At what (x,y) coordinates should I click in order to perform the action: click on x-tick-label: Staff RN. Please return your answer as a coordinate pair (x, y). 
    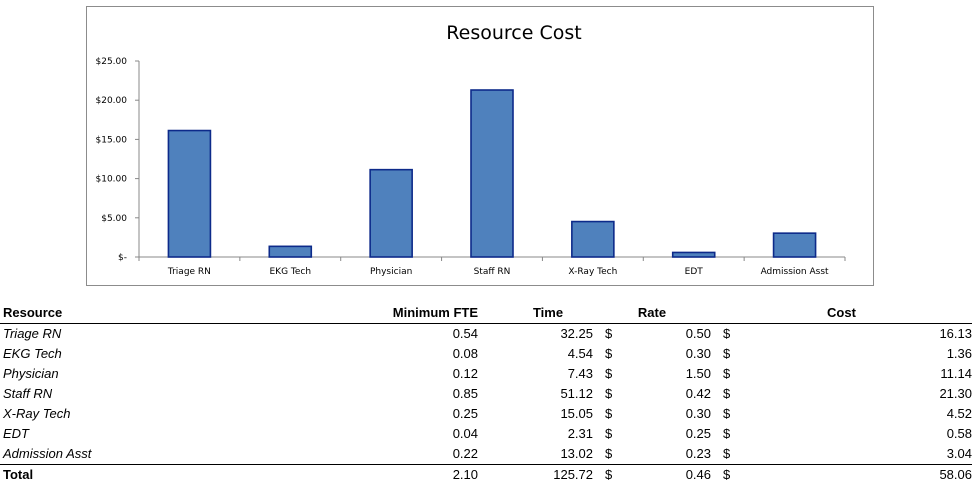
    Looking at the image, I should click on (492, 272).